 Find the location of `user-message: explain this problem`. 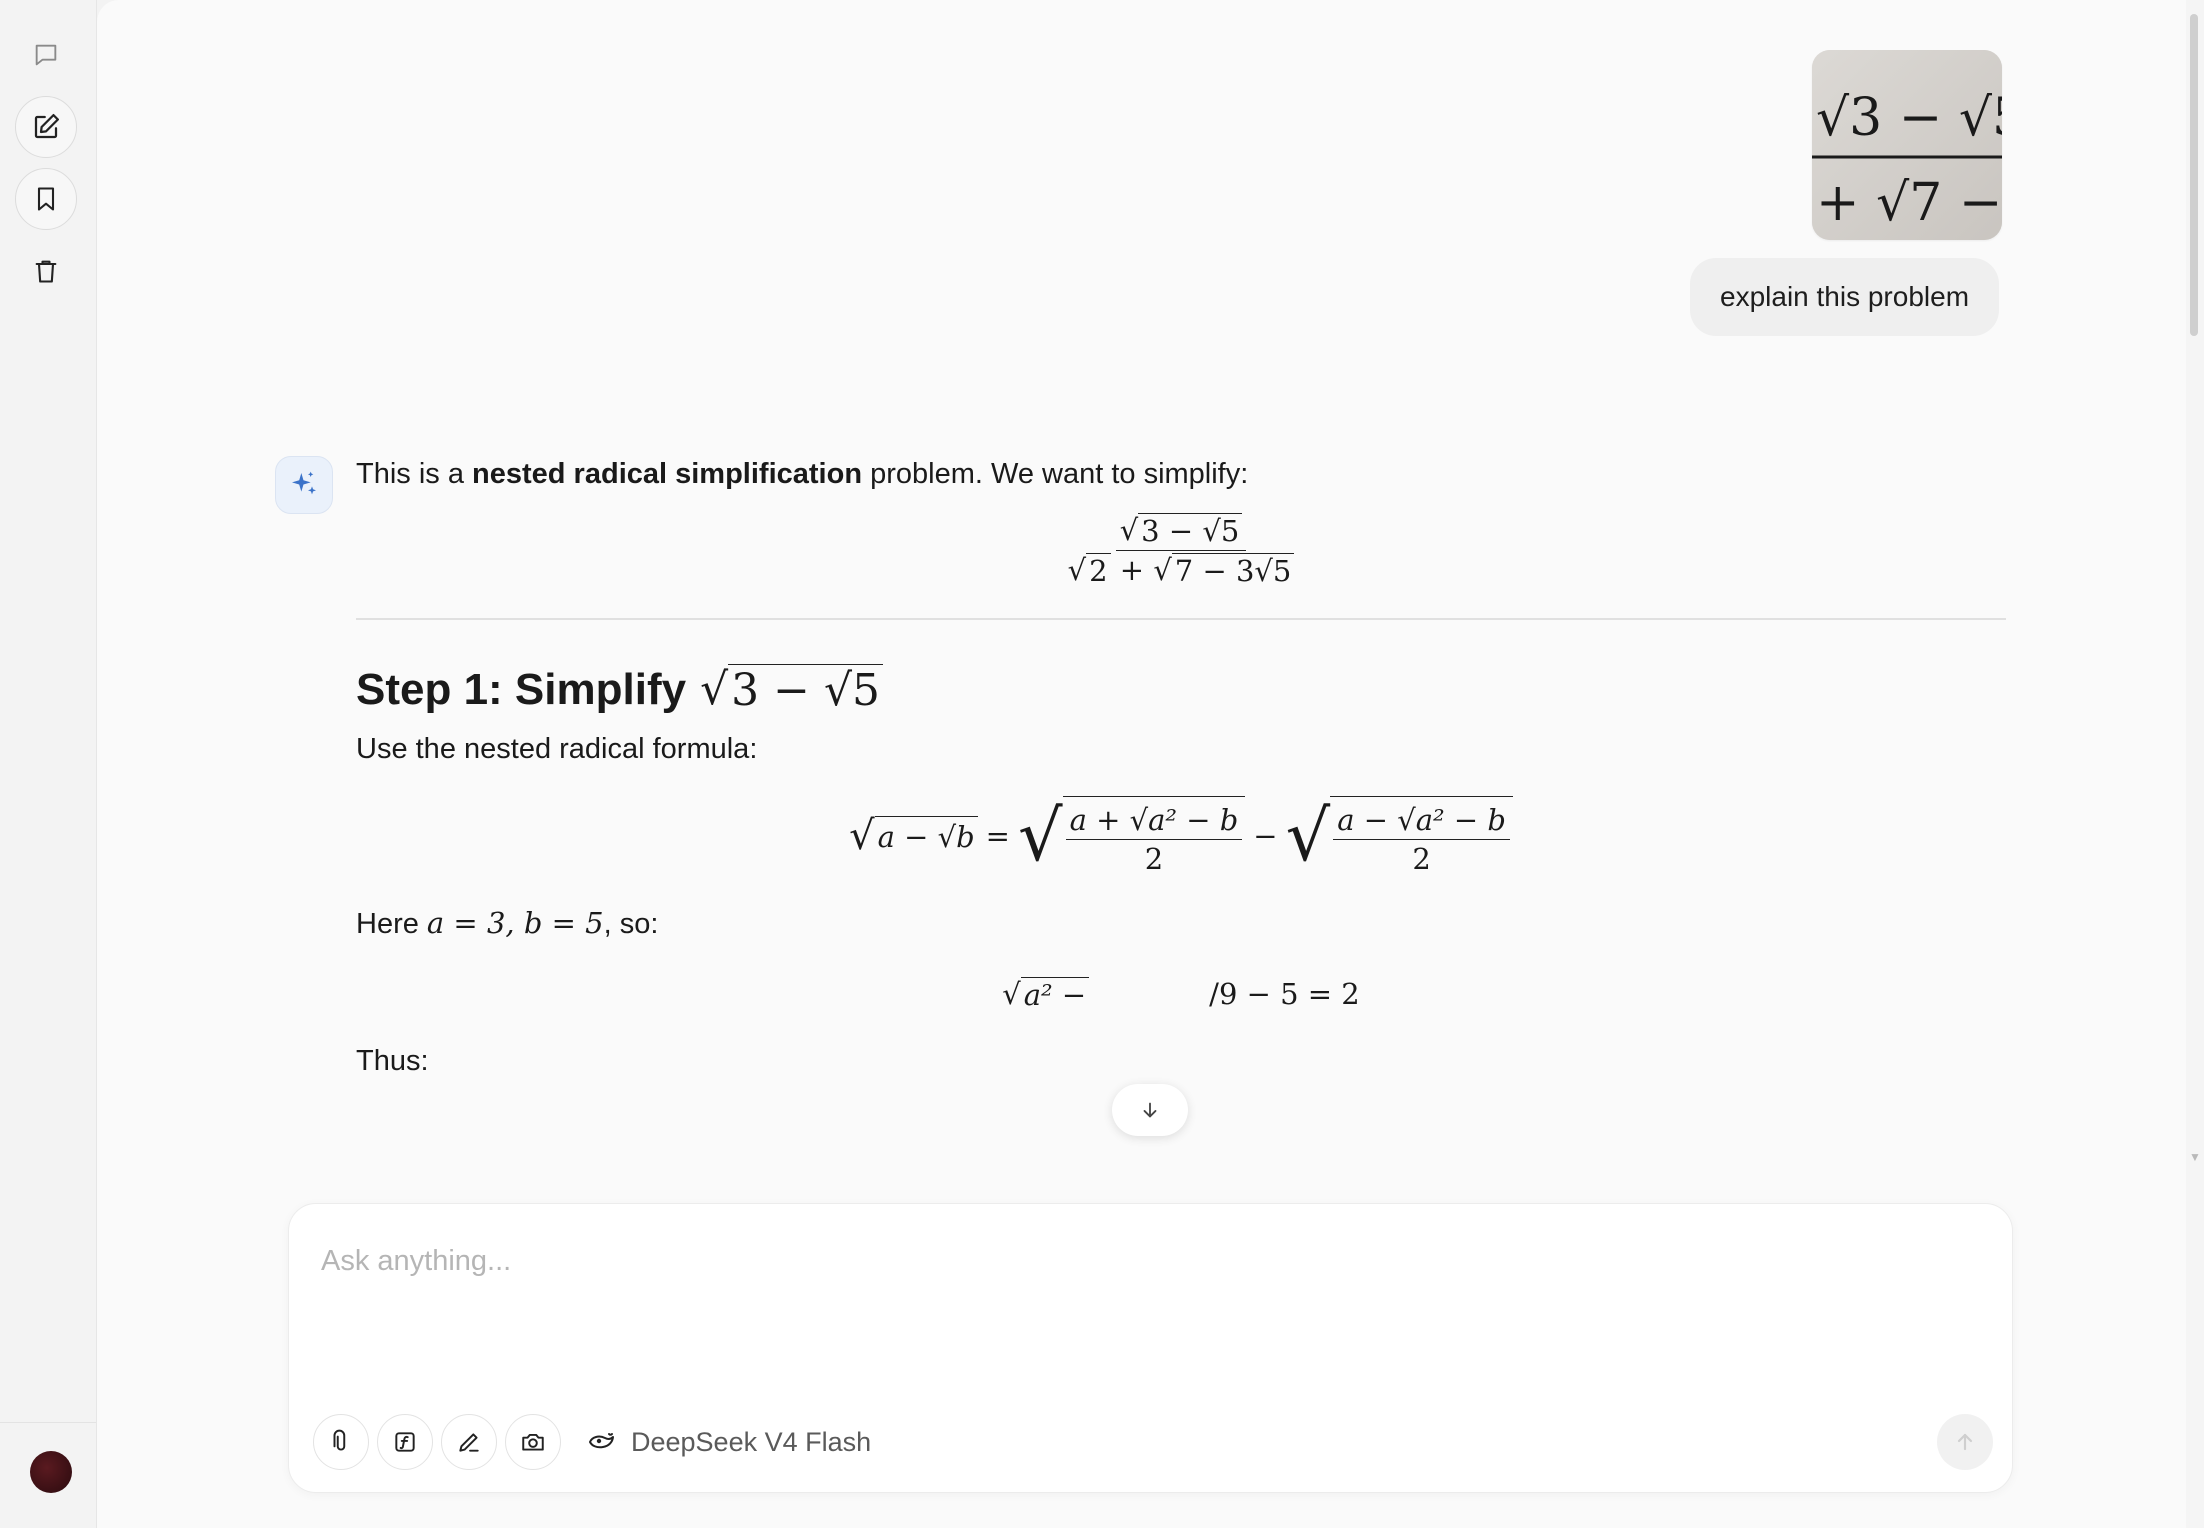

user-message: explain this problem is located at coordinates (1845, 297).